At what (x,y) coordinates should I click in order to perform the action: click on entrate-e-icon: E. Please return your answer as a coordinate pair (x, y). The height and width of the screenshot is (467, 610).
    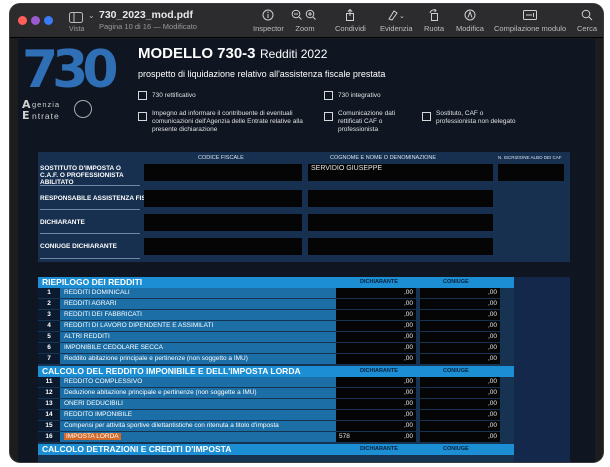
    Looking at the image, I should click on (26, 114).